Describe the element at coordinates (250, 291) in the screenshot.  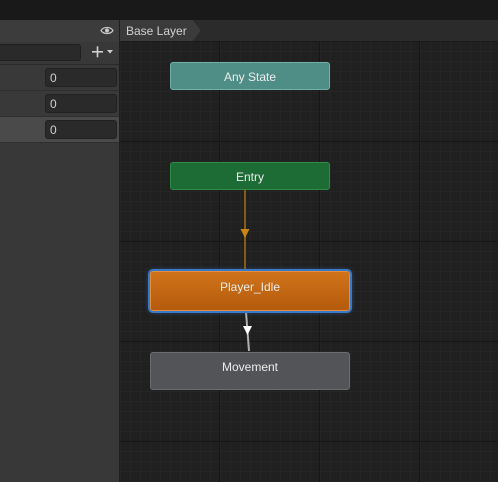
I see `state-node-player-idle: Player_Idle` at that location.